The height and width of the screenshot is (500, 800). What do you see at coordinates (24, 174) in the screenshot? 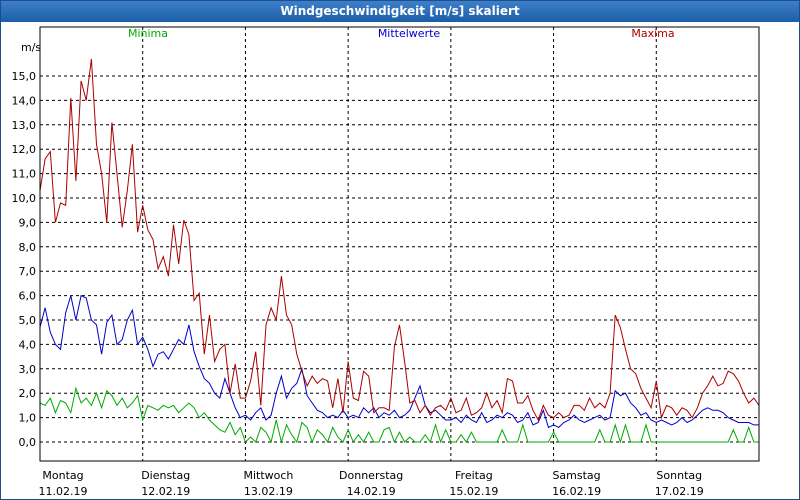
I see `y-tick-label: 11,0` at bounding box center [24, 174].